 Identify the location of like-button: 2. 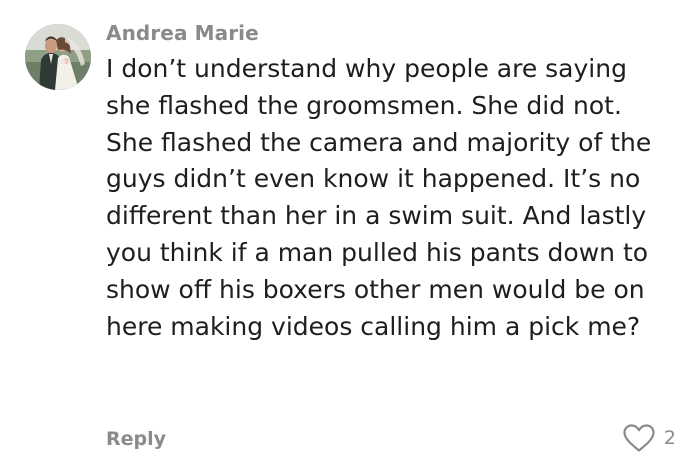
(649, 438).